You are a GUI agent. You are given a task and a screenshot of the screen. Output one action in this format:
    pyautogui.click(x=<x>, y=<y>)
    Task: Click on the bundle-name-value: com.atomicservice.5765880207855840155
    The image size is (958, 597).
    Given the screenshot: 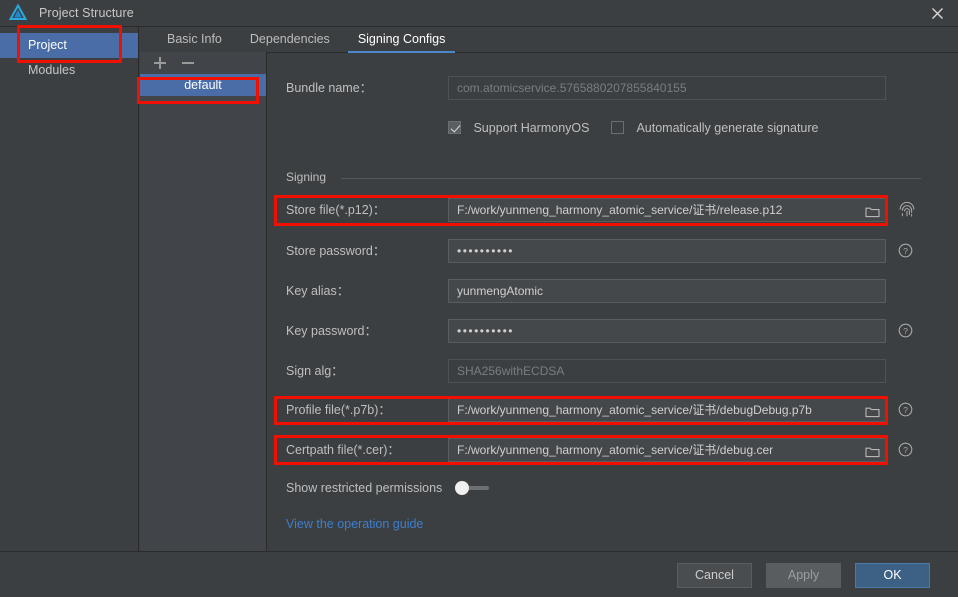 What is the action you would take?
    pyautogui.click(x=572, y=88)
    